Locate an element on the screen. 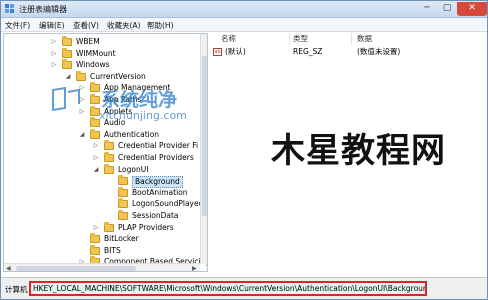  watermark-site-en: xitchunjing.com is located at coordinates (143, 115).